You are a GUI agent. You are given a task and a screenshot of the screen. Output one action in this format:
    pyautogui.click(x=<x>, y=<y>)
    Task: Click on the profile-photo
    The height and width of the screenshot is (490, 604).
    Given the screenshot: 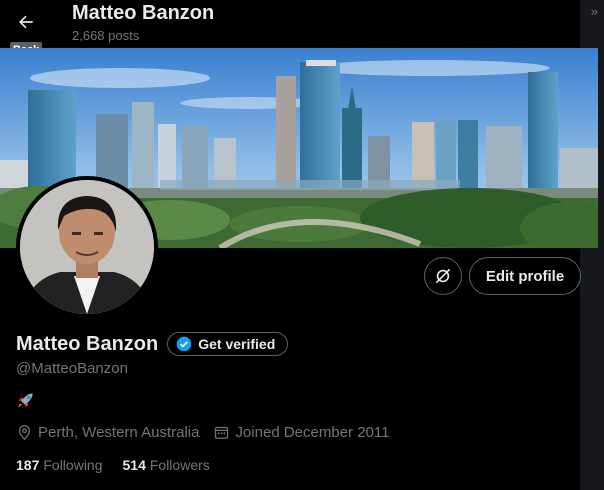 What is the action you would take?
    pyautogui.click(x=87, y=247)
    